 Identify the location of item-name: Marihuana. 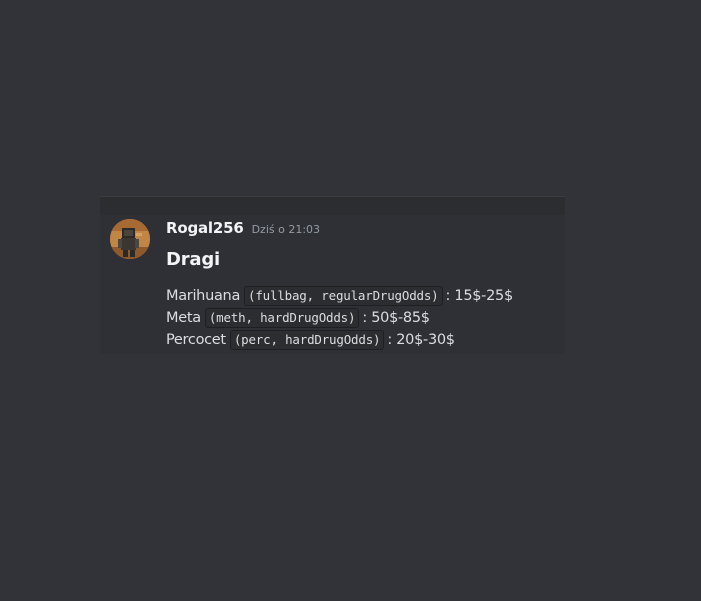
(203, 296).